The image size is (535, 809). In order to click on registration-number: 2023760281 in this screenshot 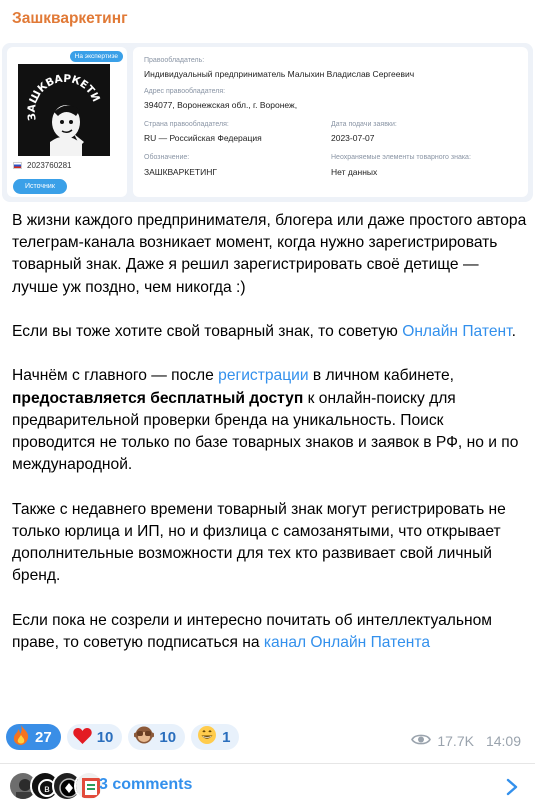, I will do `click(49, 165)`.